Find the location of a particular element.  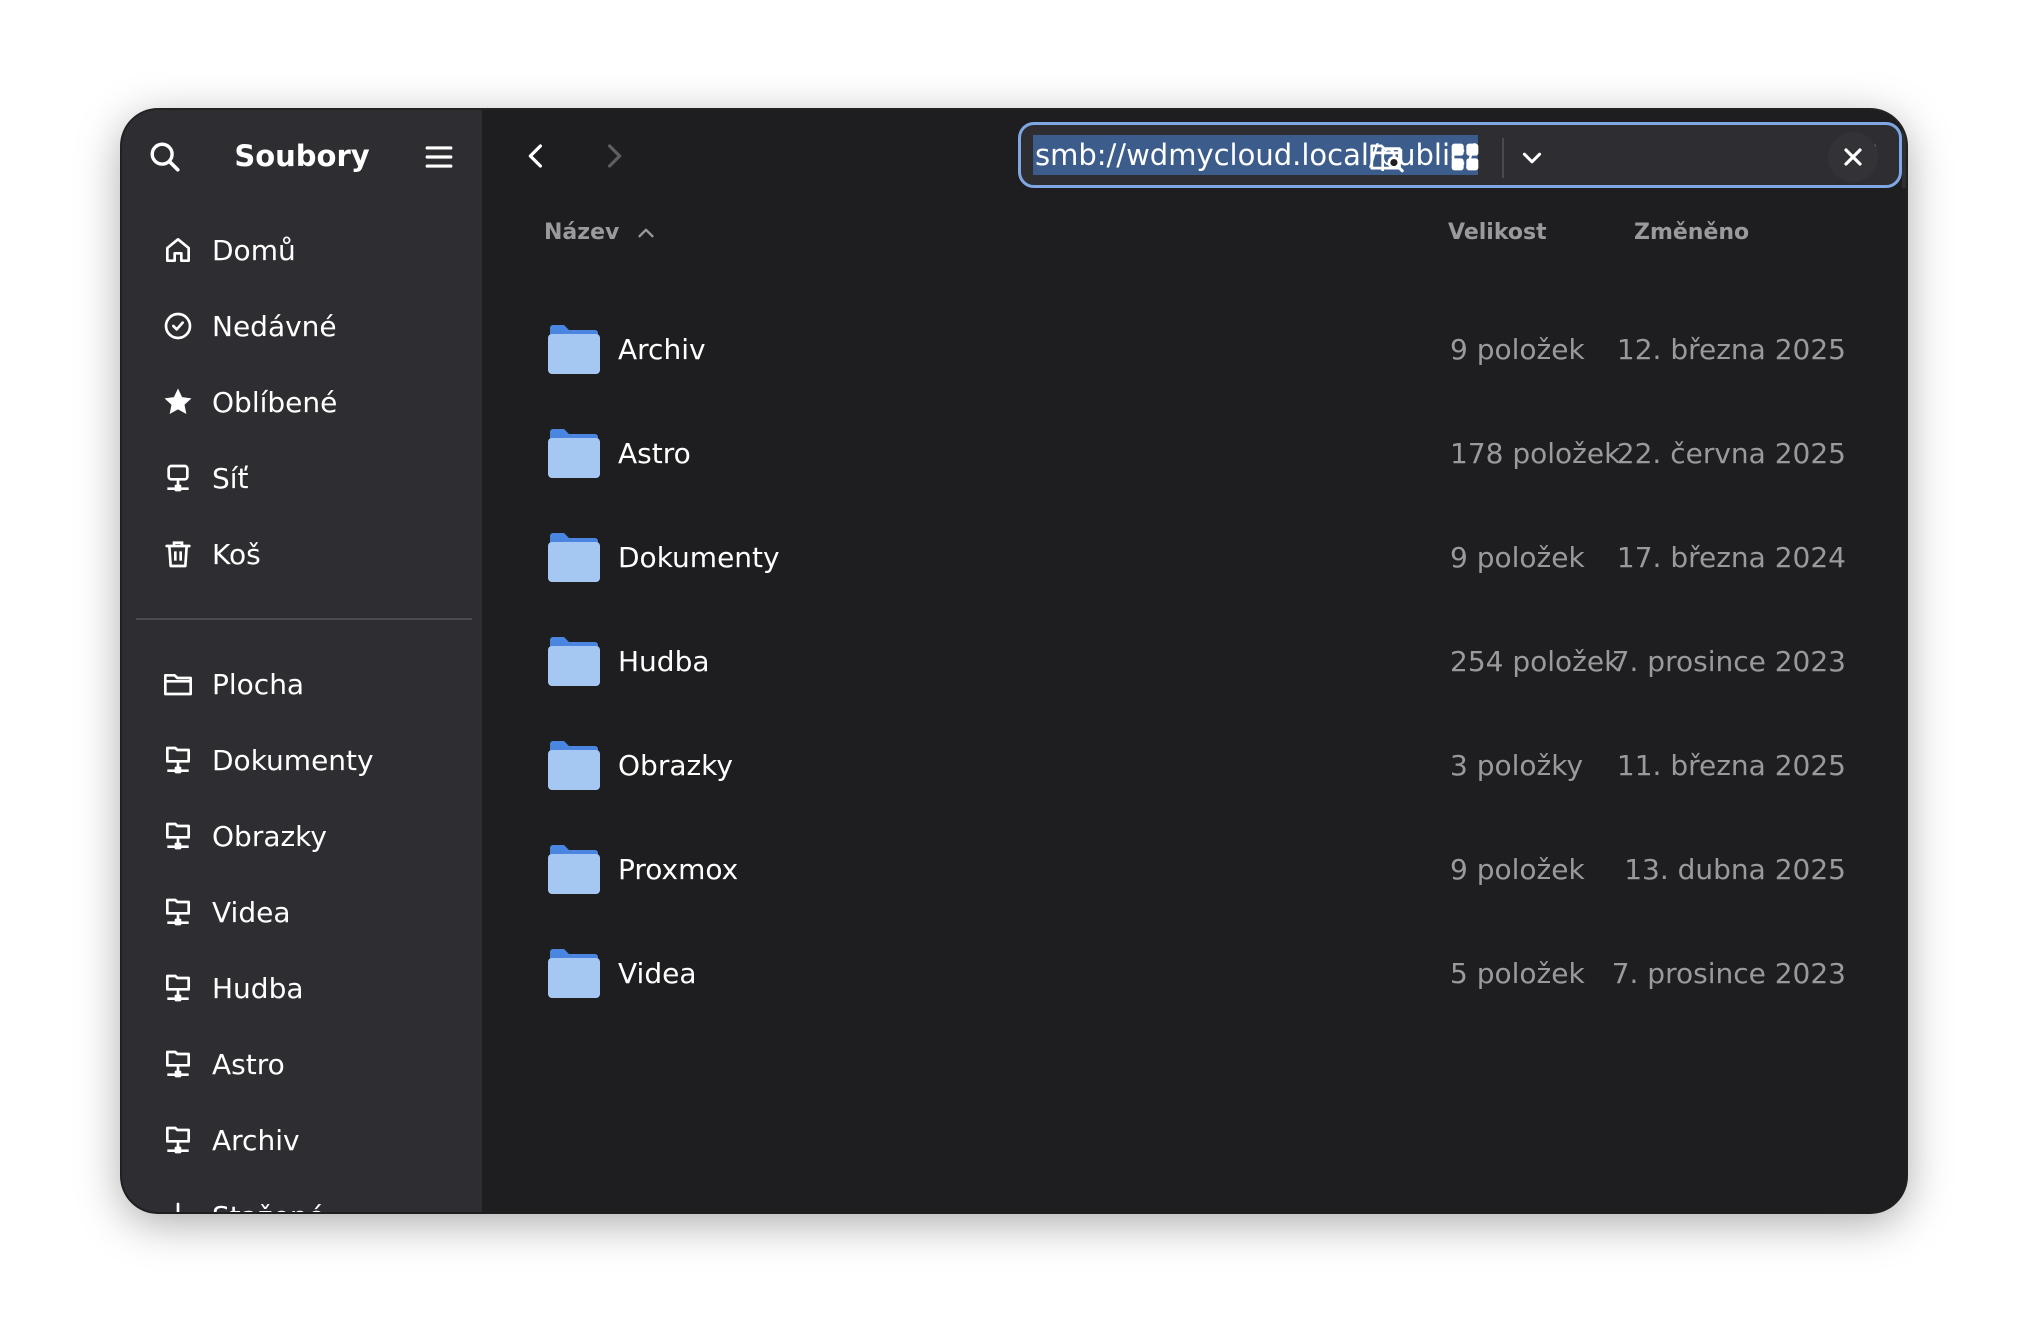

sidebar-item-obrazky: Obrazky is located at coordinates (302, 836).